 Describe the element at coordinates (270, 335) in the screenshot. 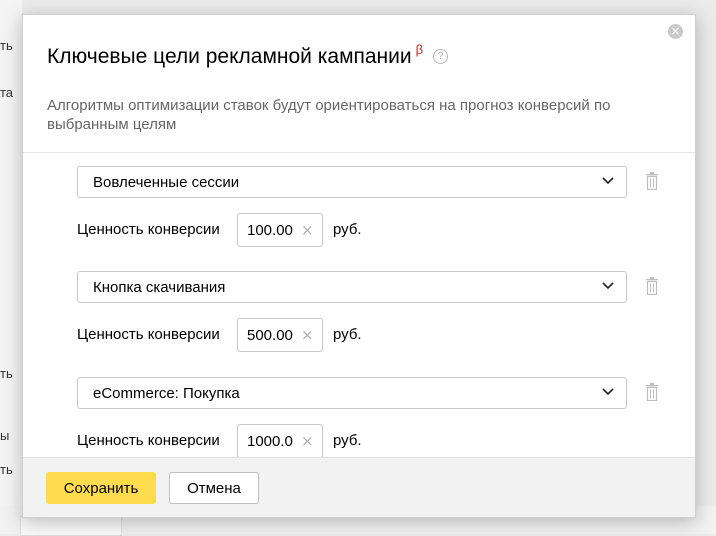

I see `conversion-value: 500.00` at that location.